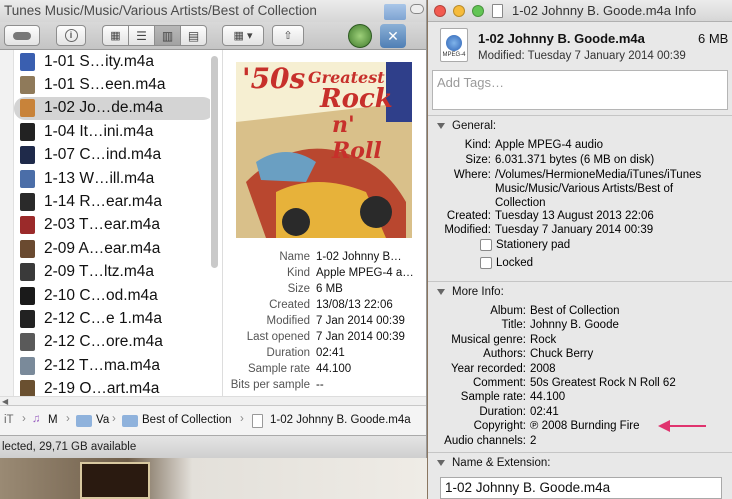 The height and width of the screenshot is (499, 732). I want to click on path-seg-1: iT, so click(9, 420).